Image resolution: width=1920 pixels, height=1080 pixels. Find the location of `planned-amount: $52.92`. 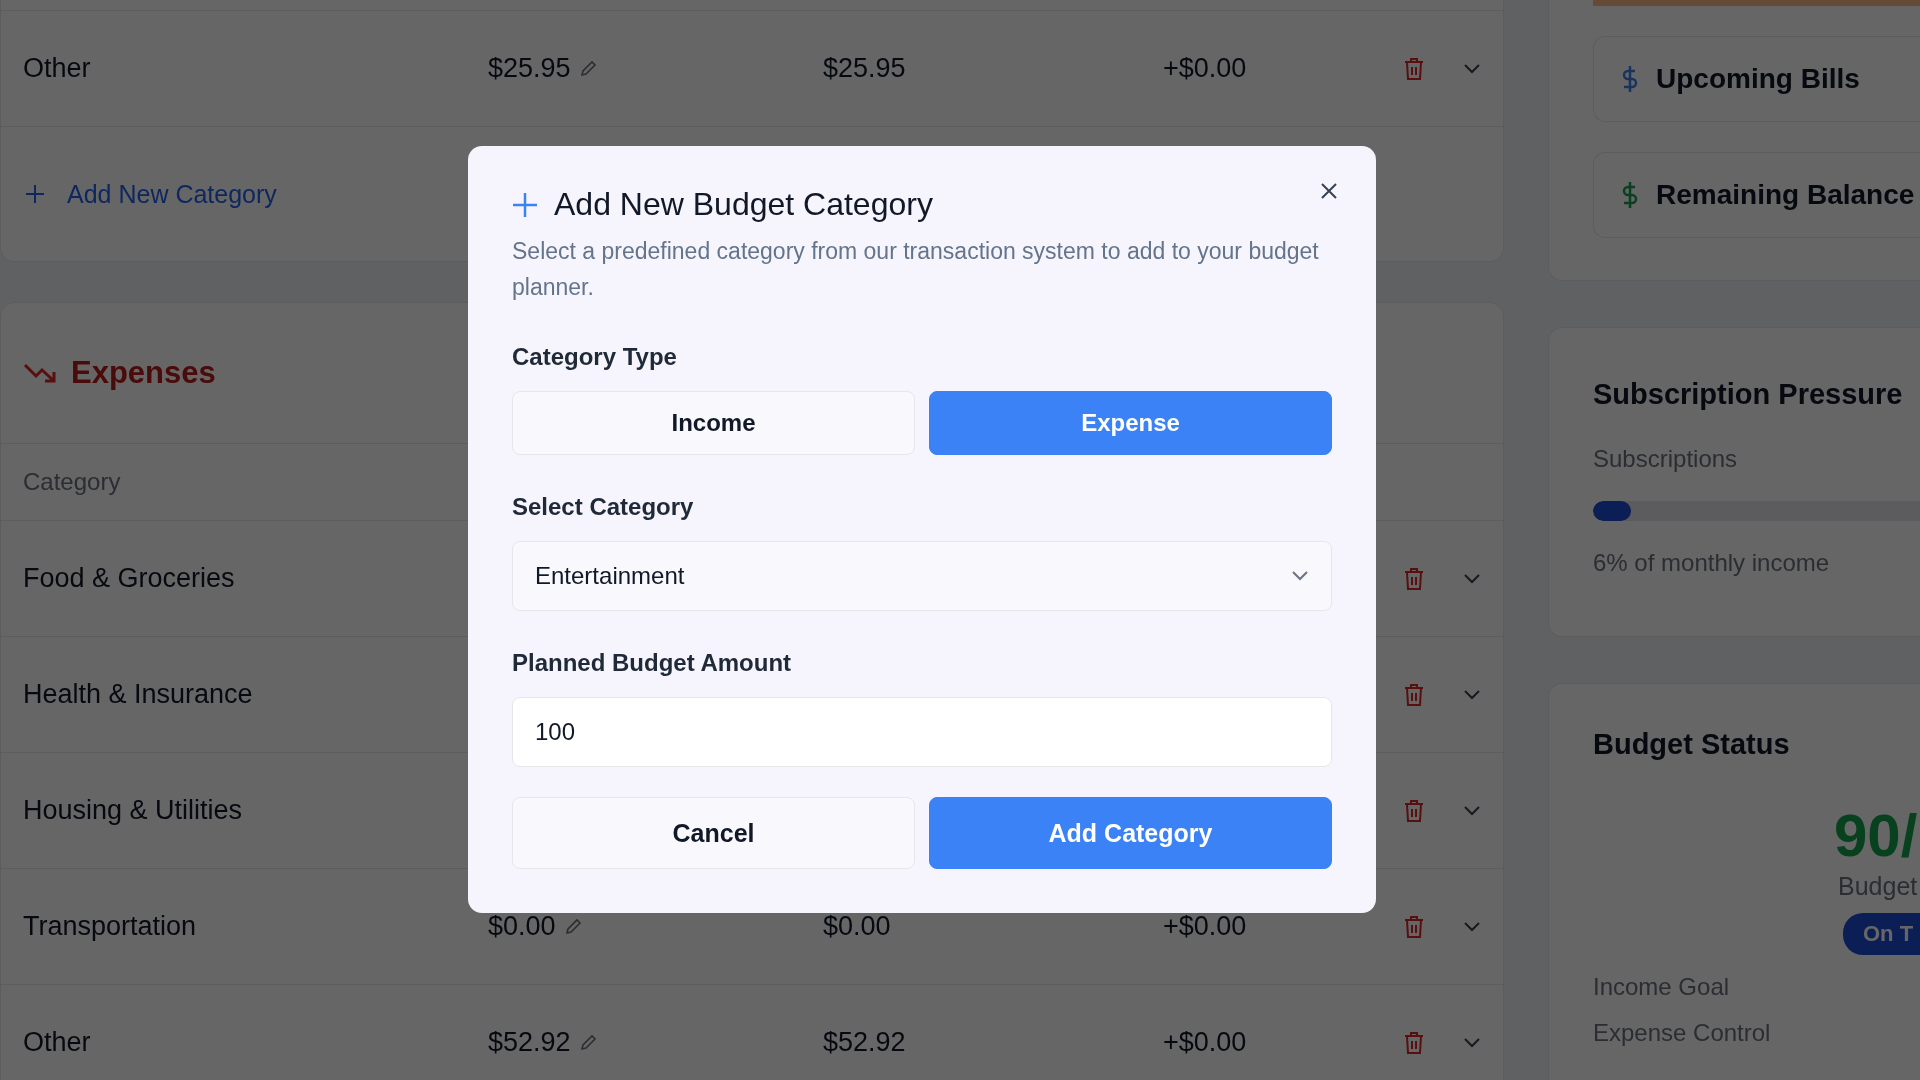

planned-amount: $52.92 is located at coordinates (529, 1042).